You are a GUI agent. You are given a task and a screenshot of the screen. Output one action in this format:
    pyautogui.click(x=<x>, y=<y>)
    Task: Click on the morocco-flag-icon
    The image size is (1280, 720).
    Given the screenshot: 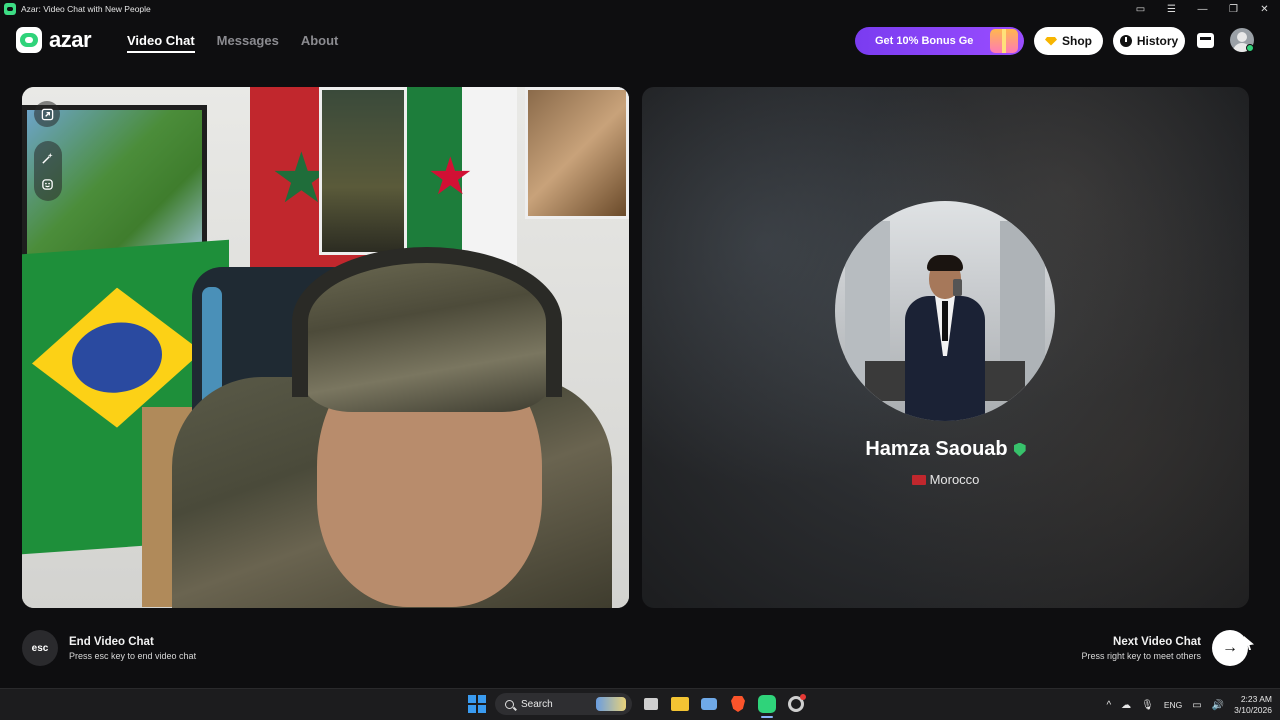 What is the action you would take?
    pyautogui.click(x=918, y=479)
    